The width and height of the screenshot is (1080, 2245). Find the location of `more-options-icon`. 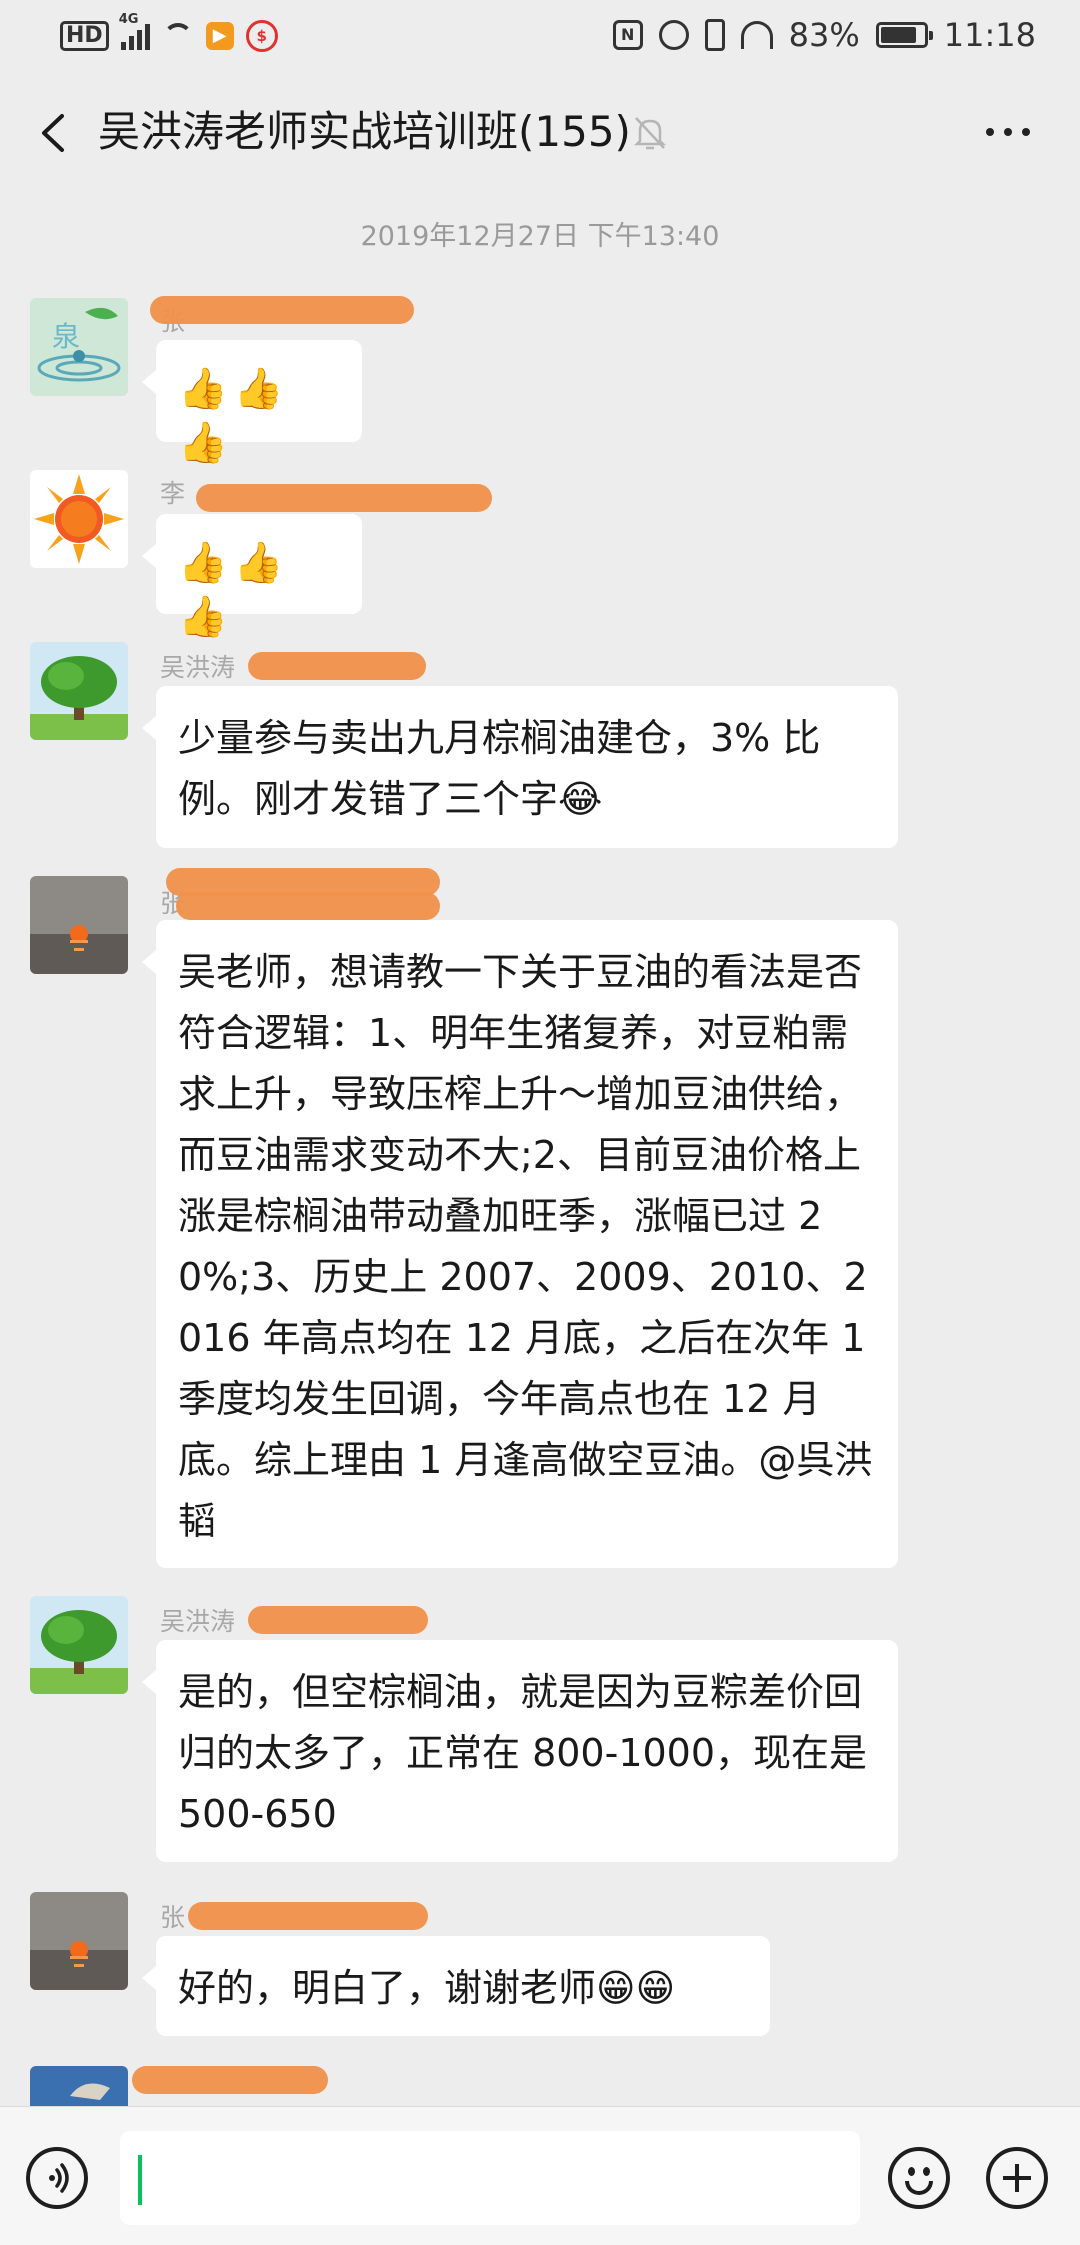

more-options-icon is located at coordinates (1008, 132).